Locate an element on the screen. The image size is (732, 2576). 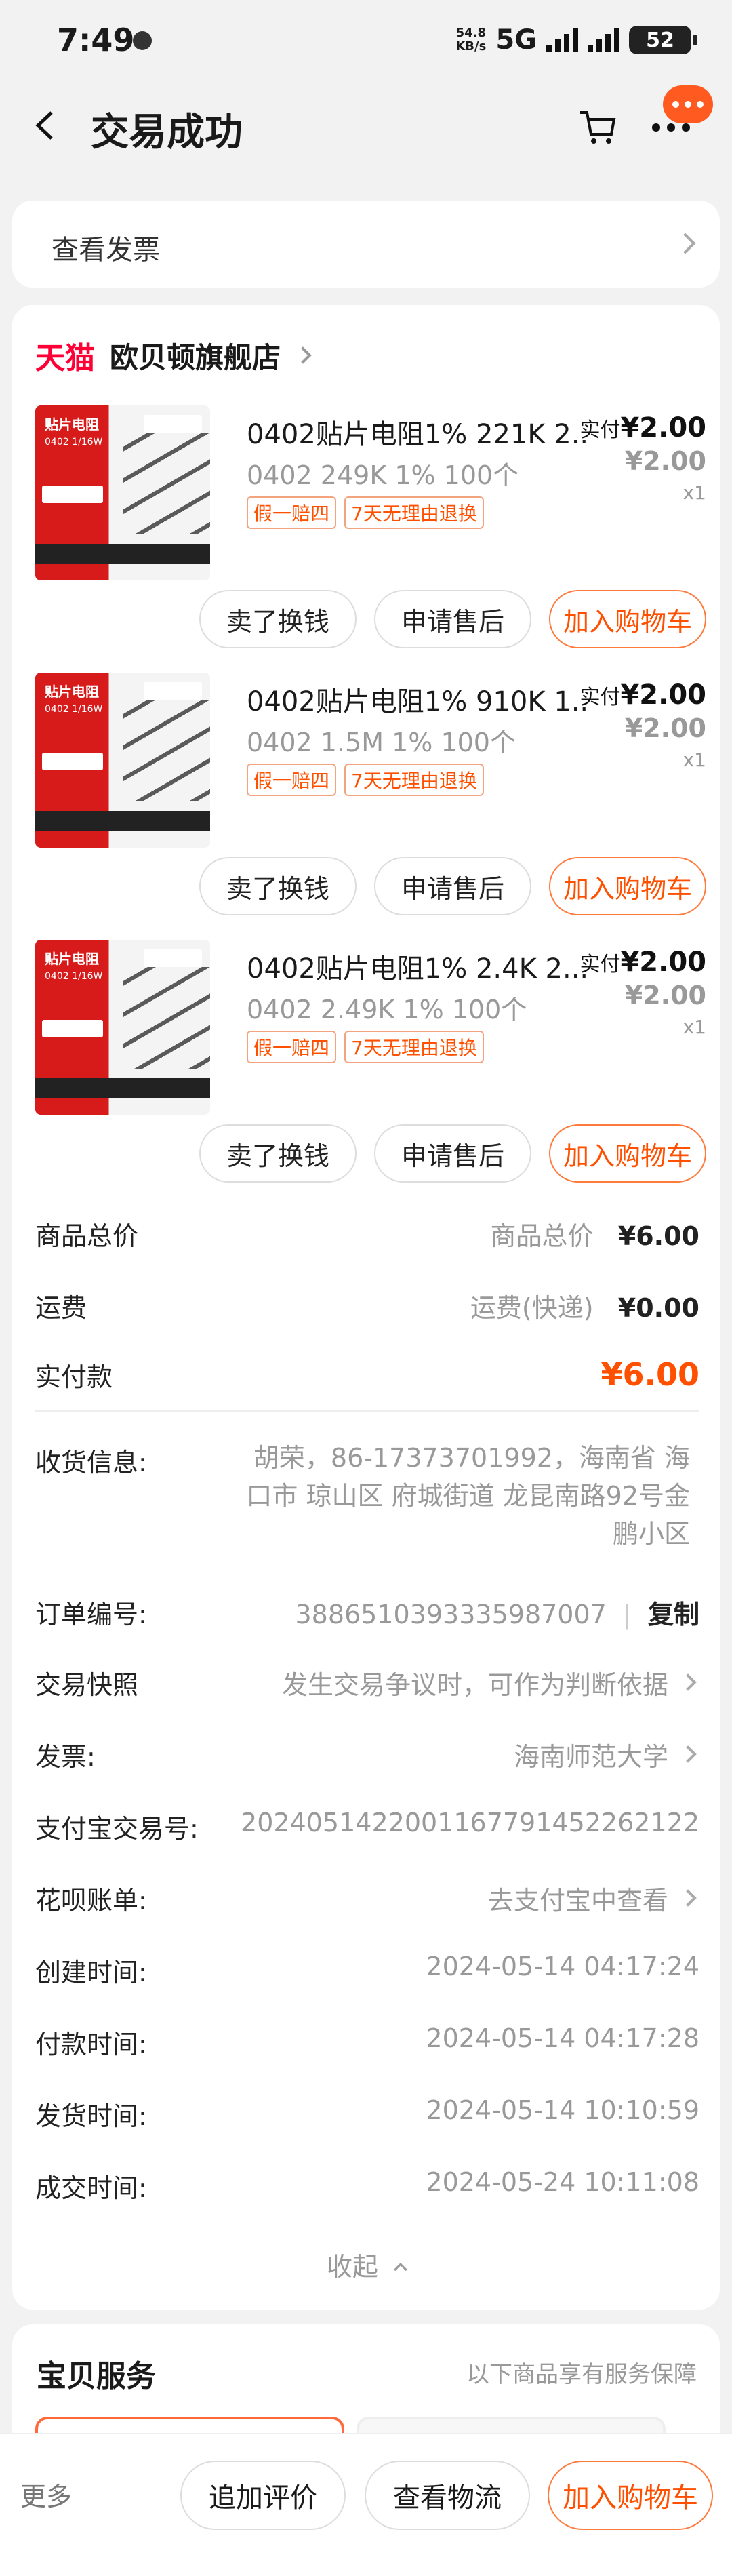
order-number-label: 订单编号: is located at coordinates (91, 1614).